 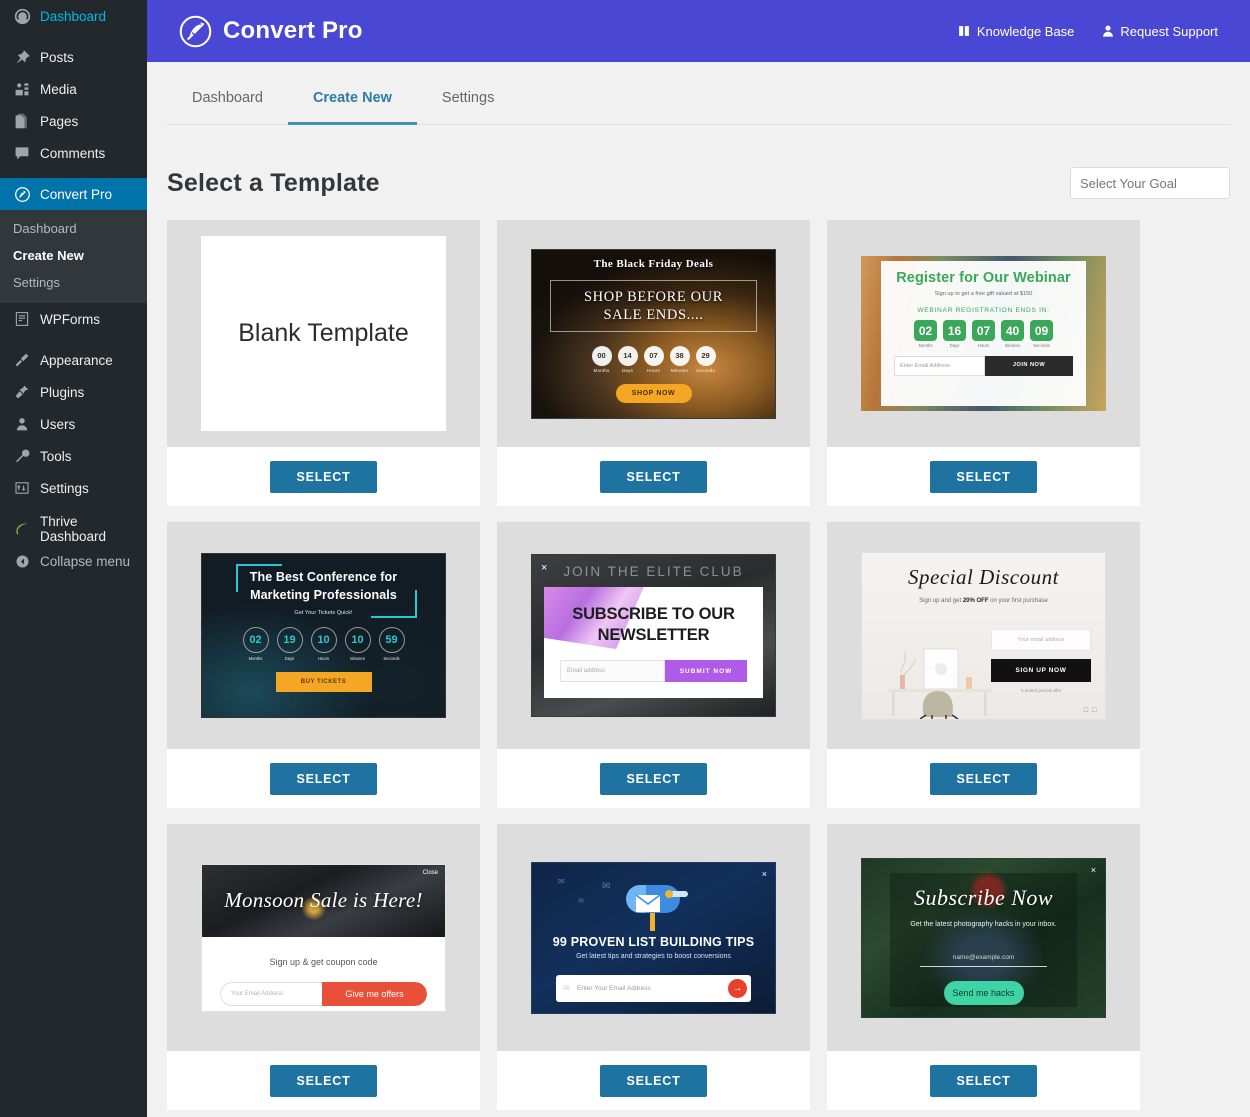 What do you see at coordinates (954, 330) in the screenshot?
I see `countdown-value: 16` at bounding box center [954, 330].